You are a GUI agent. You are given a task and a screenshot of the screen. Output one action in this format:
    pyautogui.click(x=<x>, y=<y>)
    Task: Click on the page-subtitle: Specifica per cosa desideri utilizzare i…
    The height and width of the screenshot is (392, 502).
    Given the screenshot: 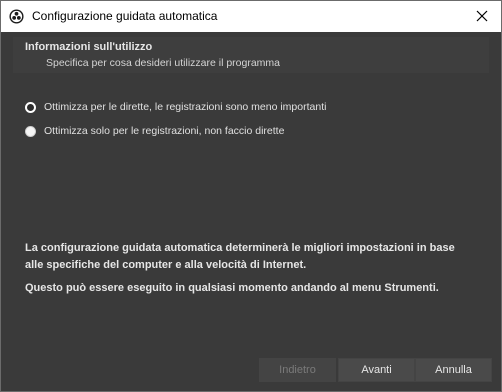 What is the action you would take?
    pyautogui.click(x=163, y=63)
    